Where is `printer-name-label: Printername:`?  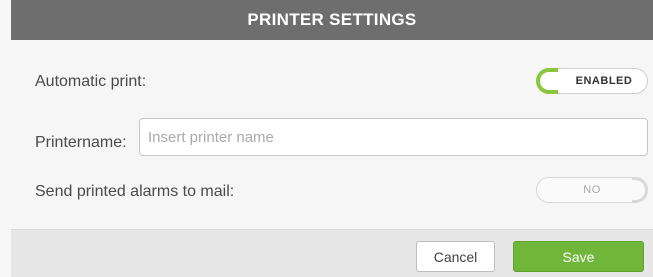 printer-name-label: Printername: is located at coordinates (81, 142).